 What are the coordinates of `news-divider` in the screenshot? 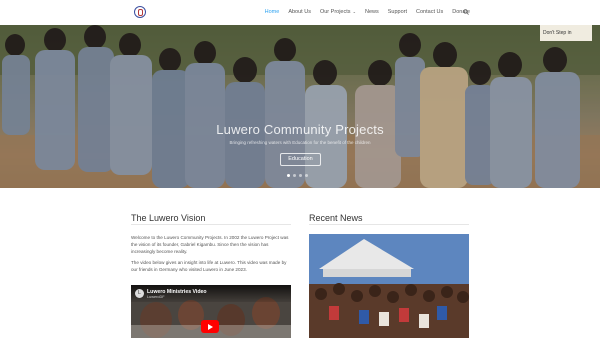 It's located at (389, 224).